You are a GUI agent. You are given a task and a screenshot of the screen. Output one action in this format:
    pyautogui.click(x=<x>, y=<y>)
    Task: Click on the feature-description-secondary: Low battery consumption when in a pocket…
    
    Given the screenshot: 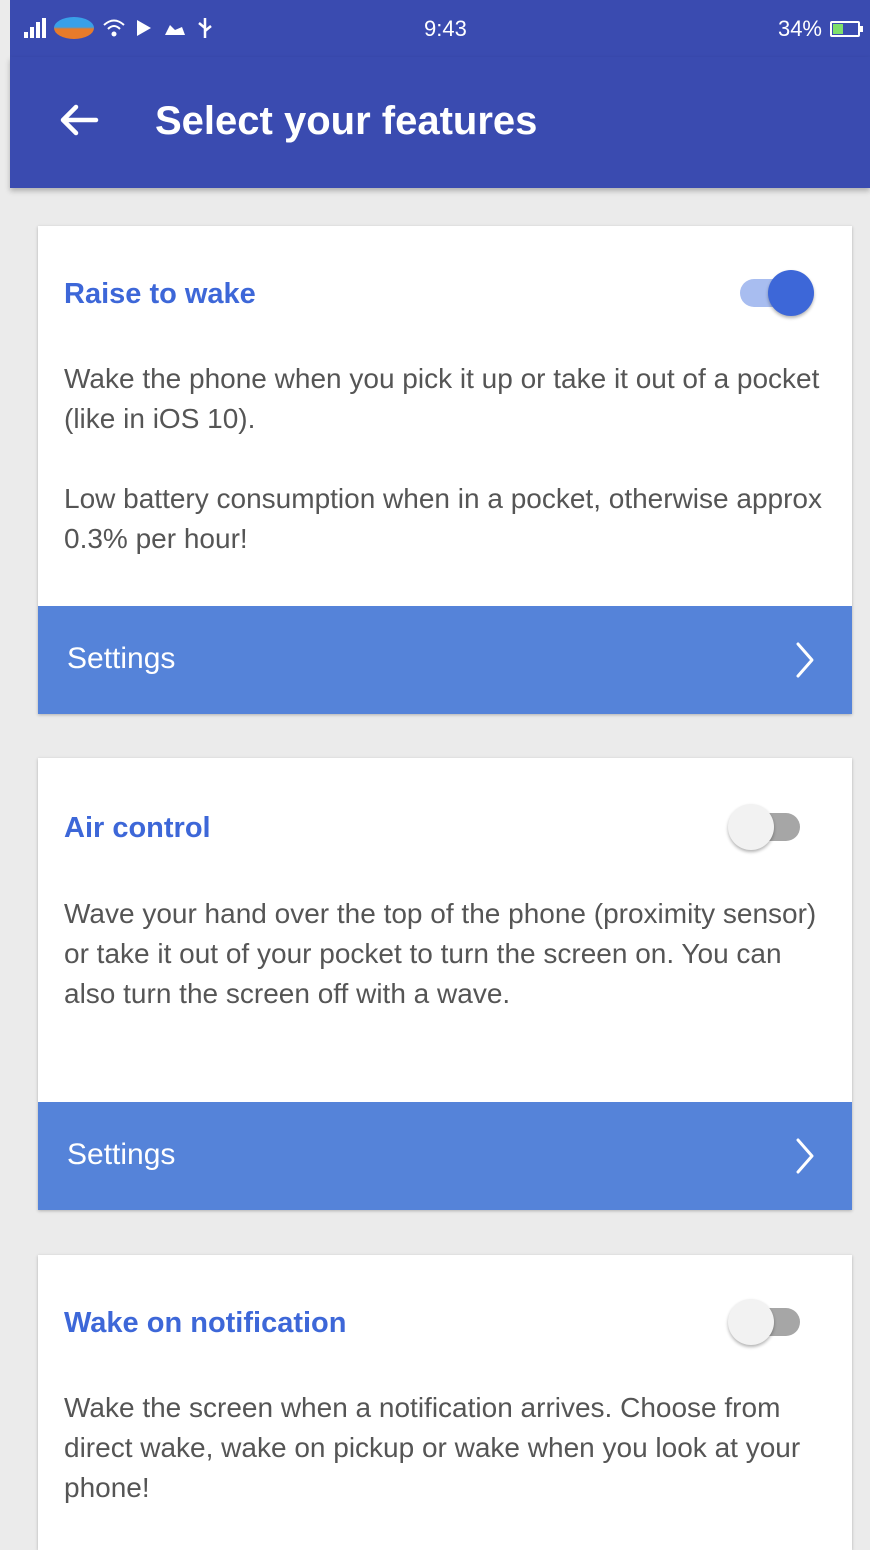 What is the action you would take?
    pyautogui.click(x=443, y=518)
    